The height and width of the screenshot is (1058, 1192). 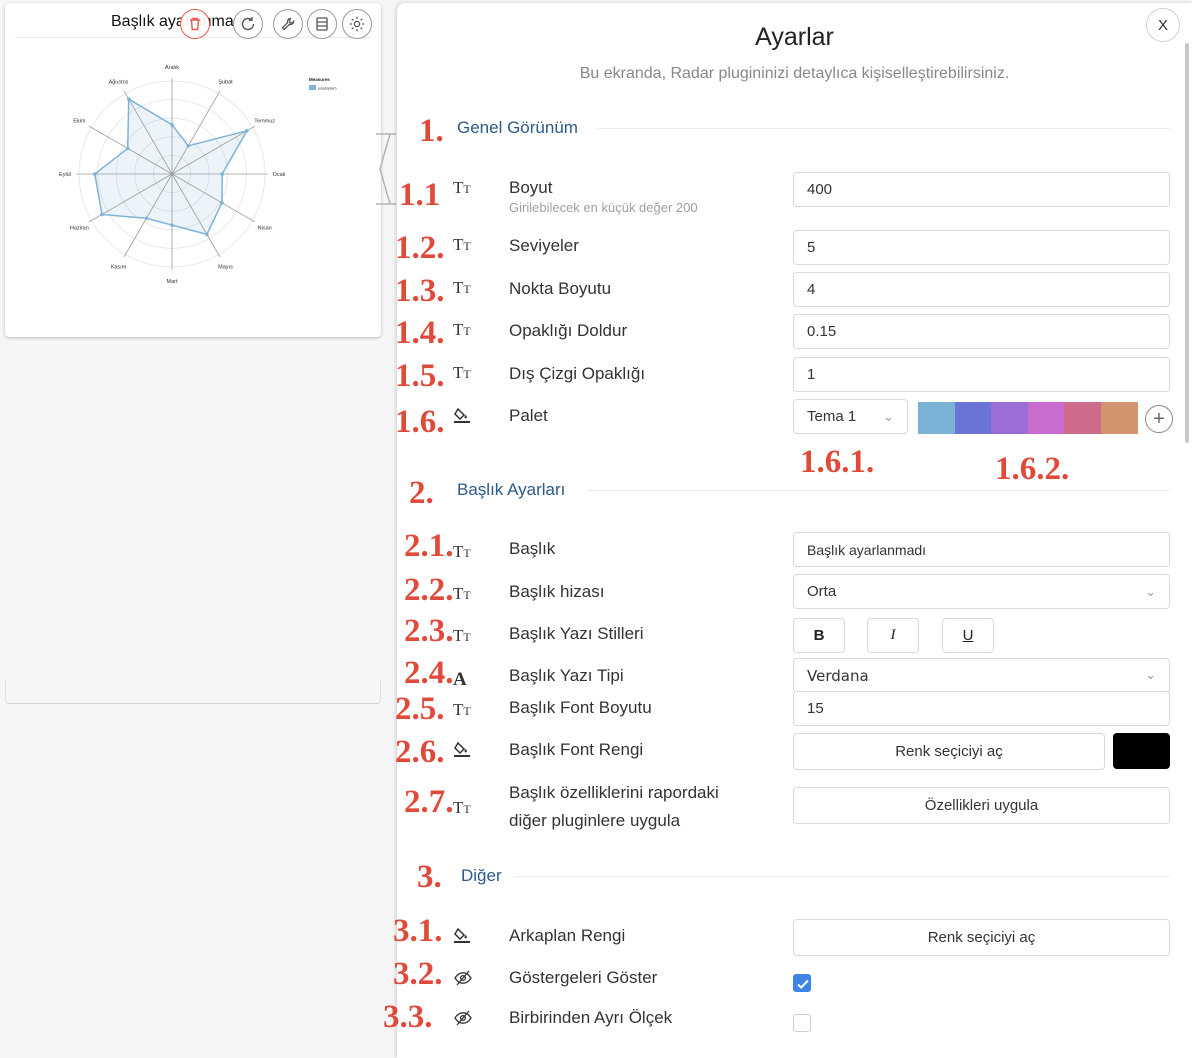 What do you see at coordinates (819, 635) in the screenshot?
I see `bold-button: B` at bounding box center [819, 635].